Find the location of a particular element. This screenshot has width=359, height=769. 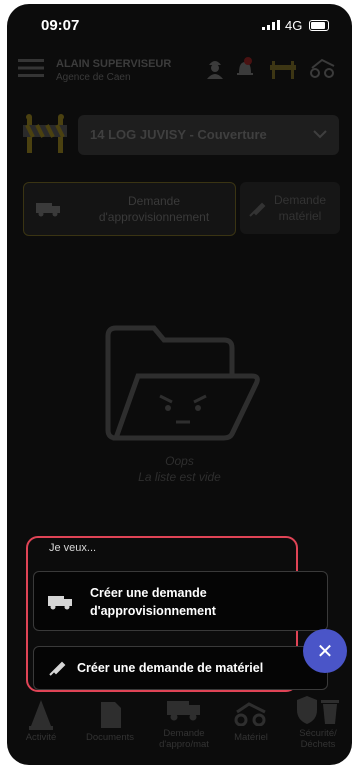

construction-barrier-icon is located at coordinates (45, 133).